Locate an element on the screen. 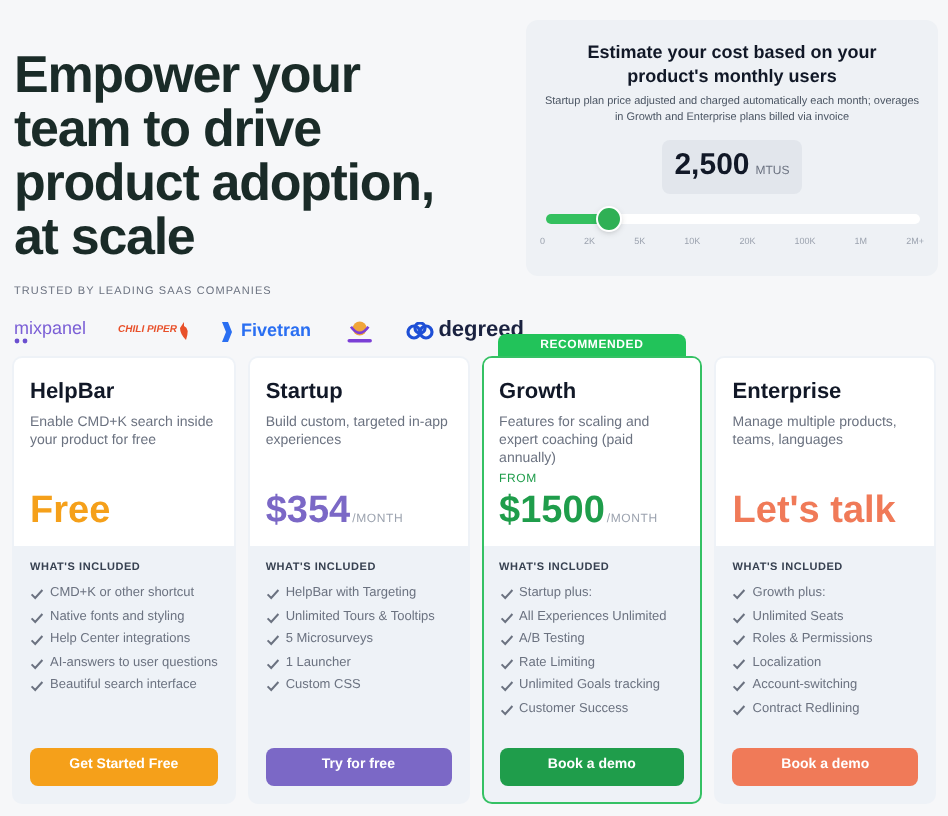 The height and width of the screenshot is (816, 948). dots-icon is located at coordinates (22, 340).